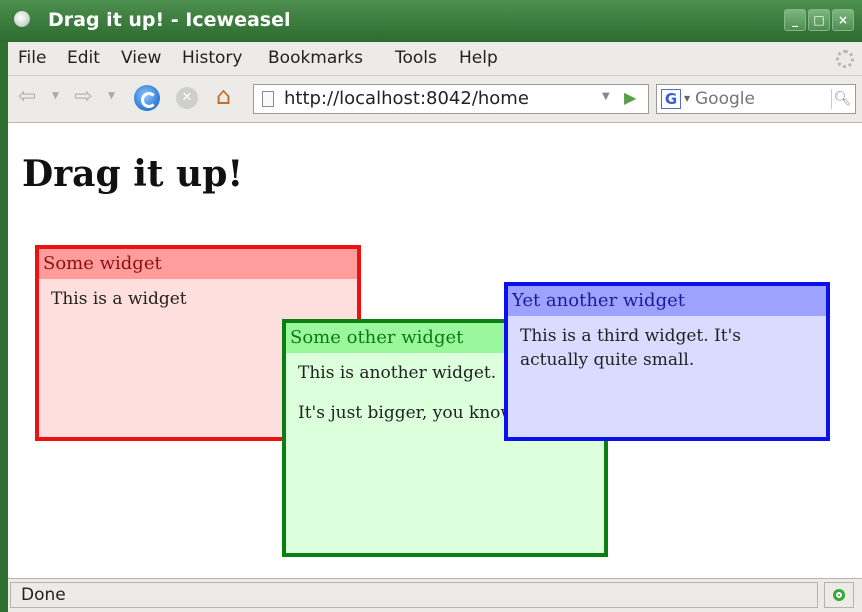 This screenshot has width=862, height=612. What do you see at coordinates (55, 96) in the screenshot?
I see `back-history-dropdown-icon: ▼` at bounding box center [55, 96].